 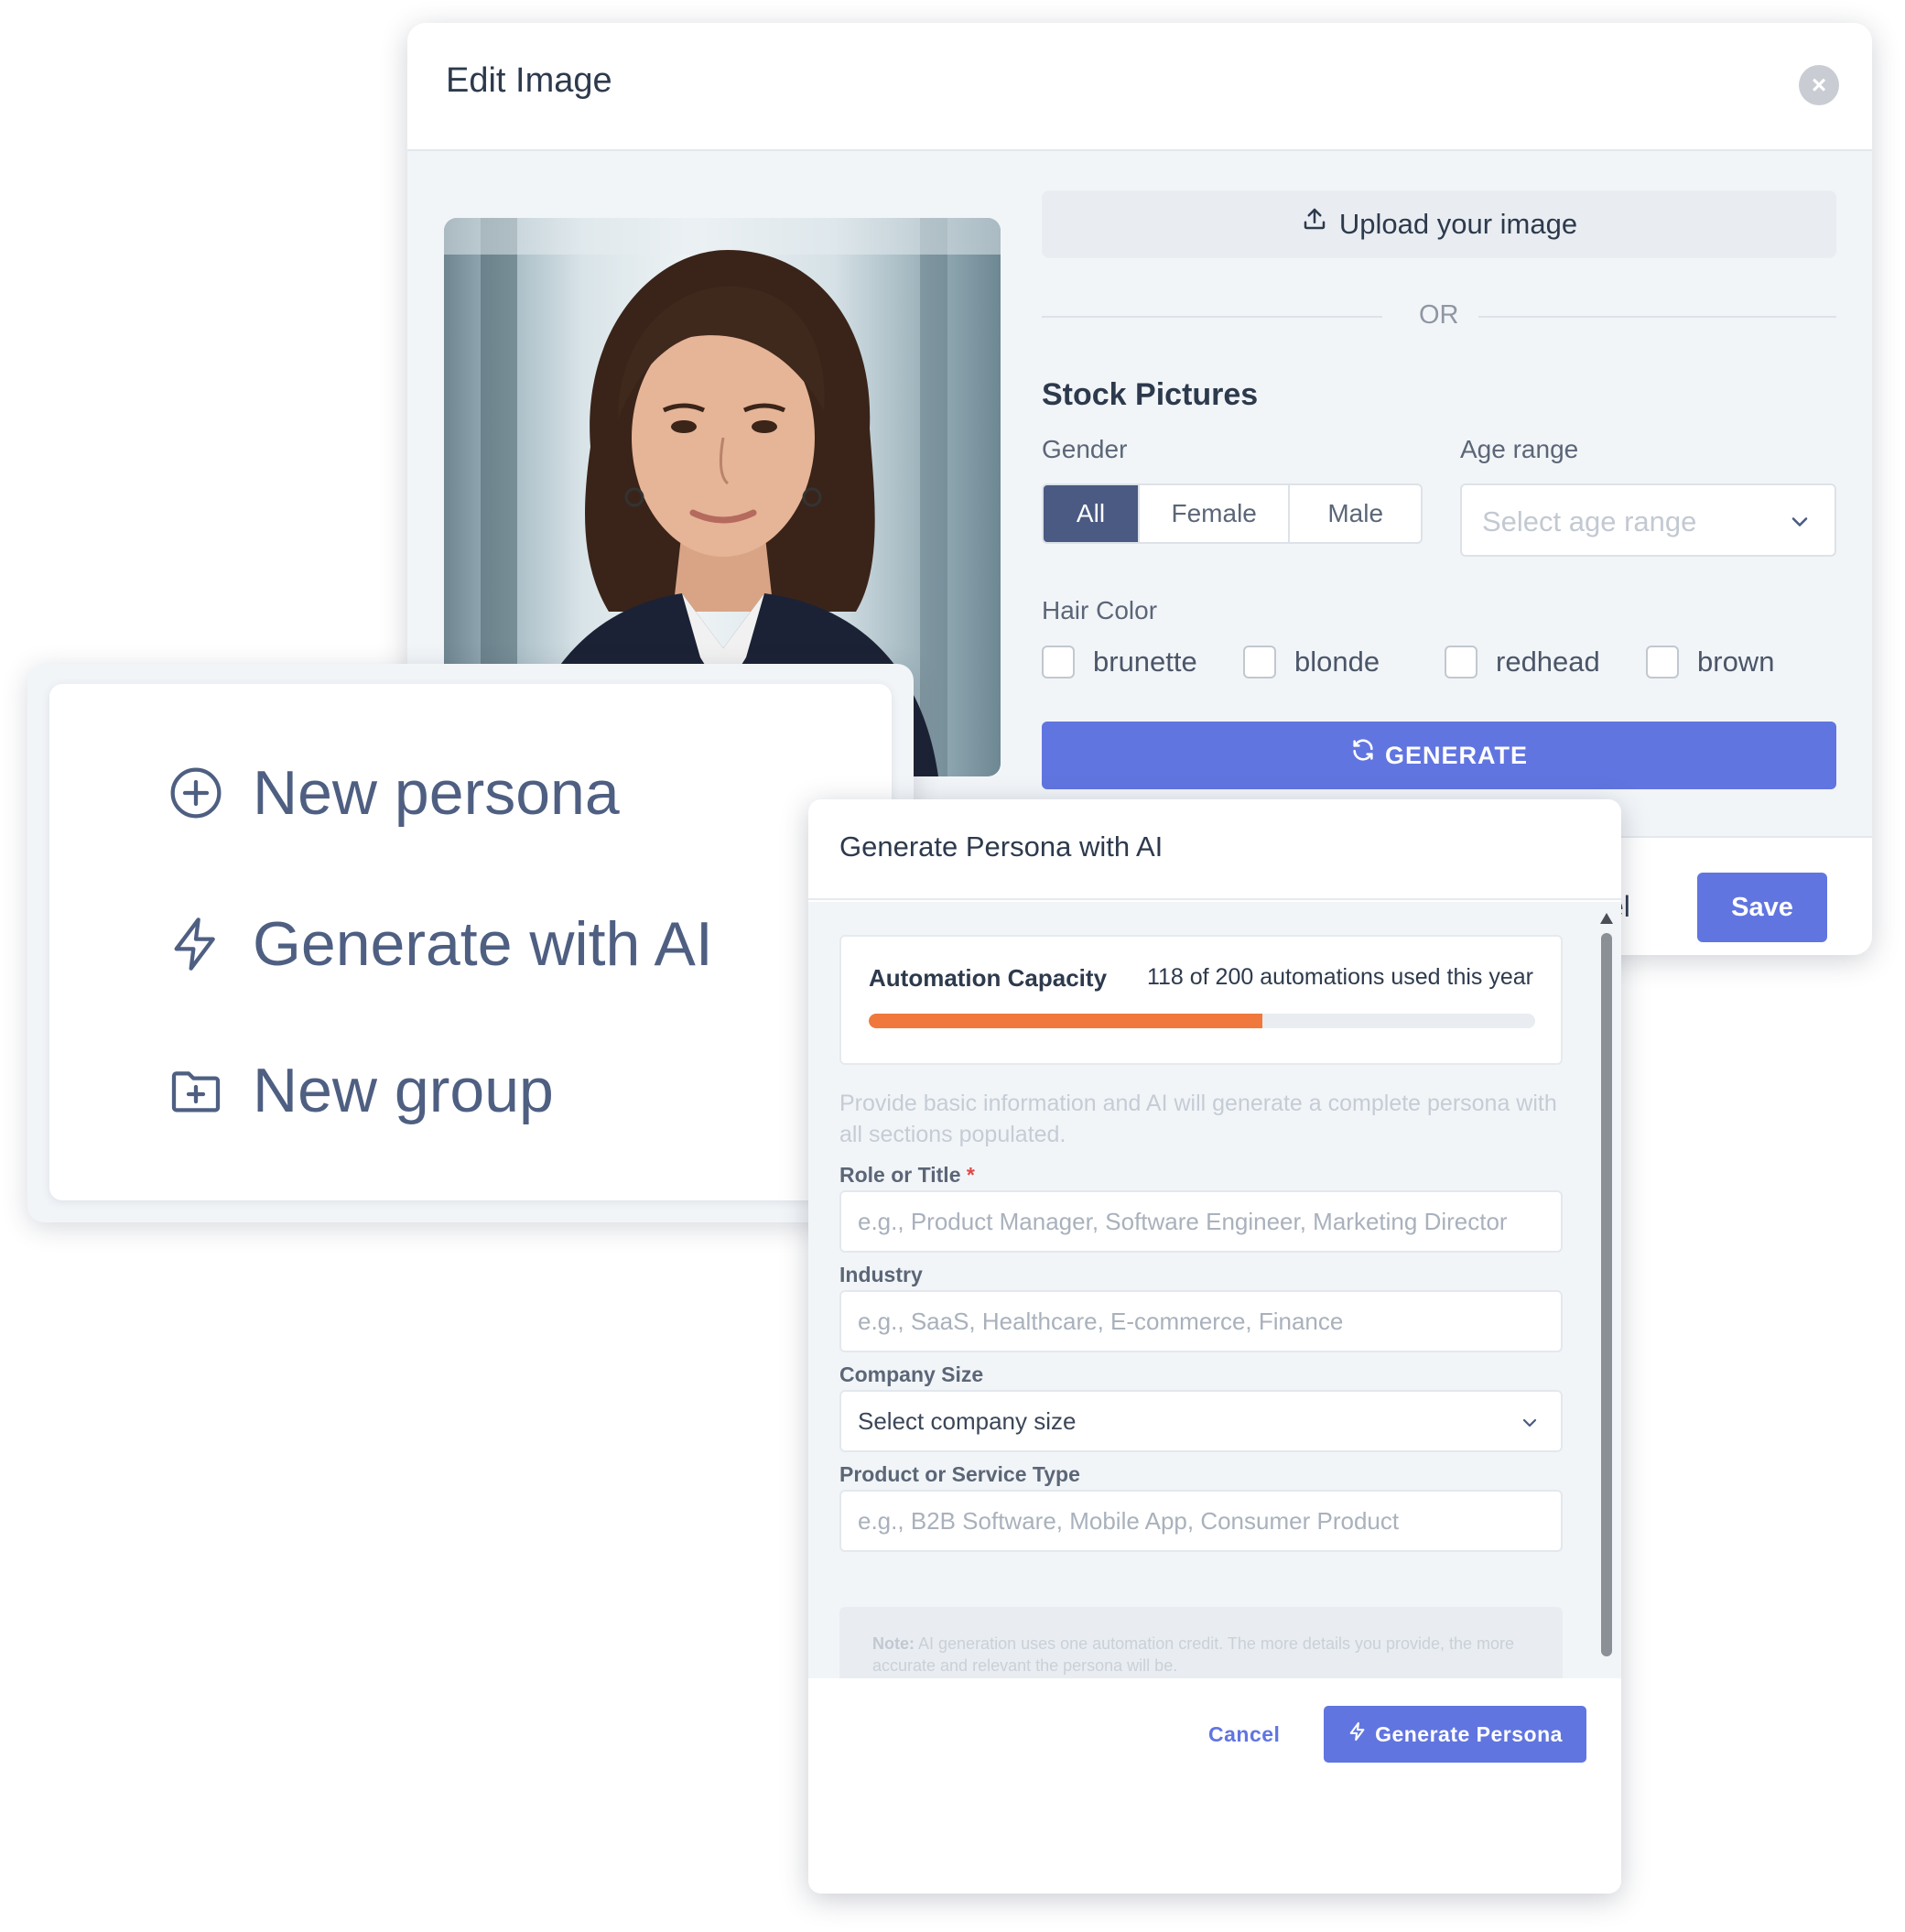 What do you see at coordinates (1244, 1734) in the screenshot?
I see `cancel-button: Cancel` at bounding box center [1244, 1734].